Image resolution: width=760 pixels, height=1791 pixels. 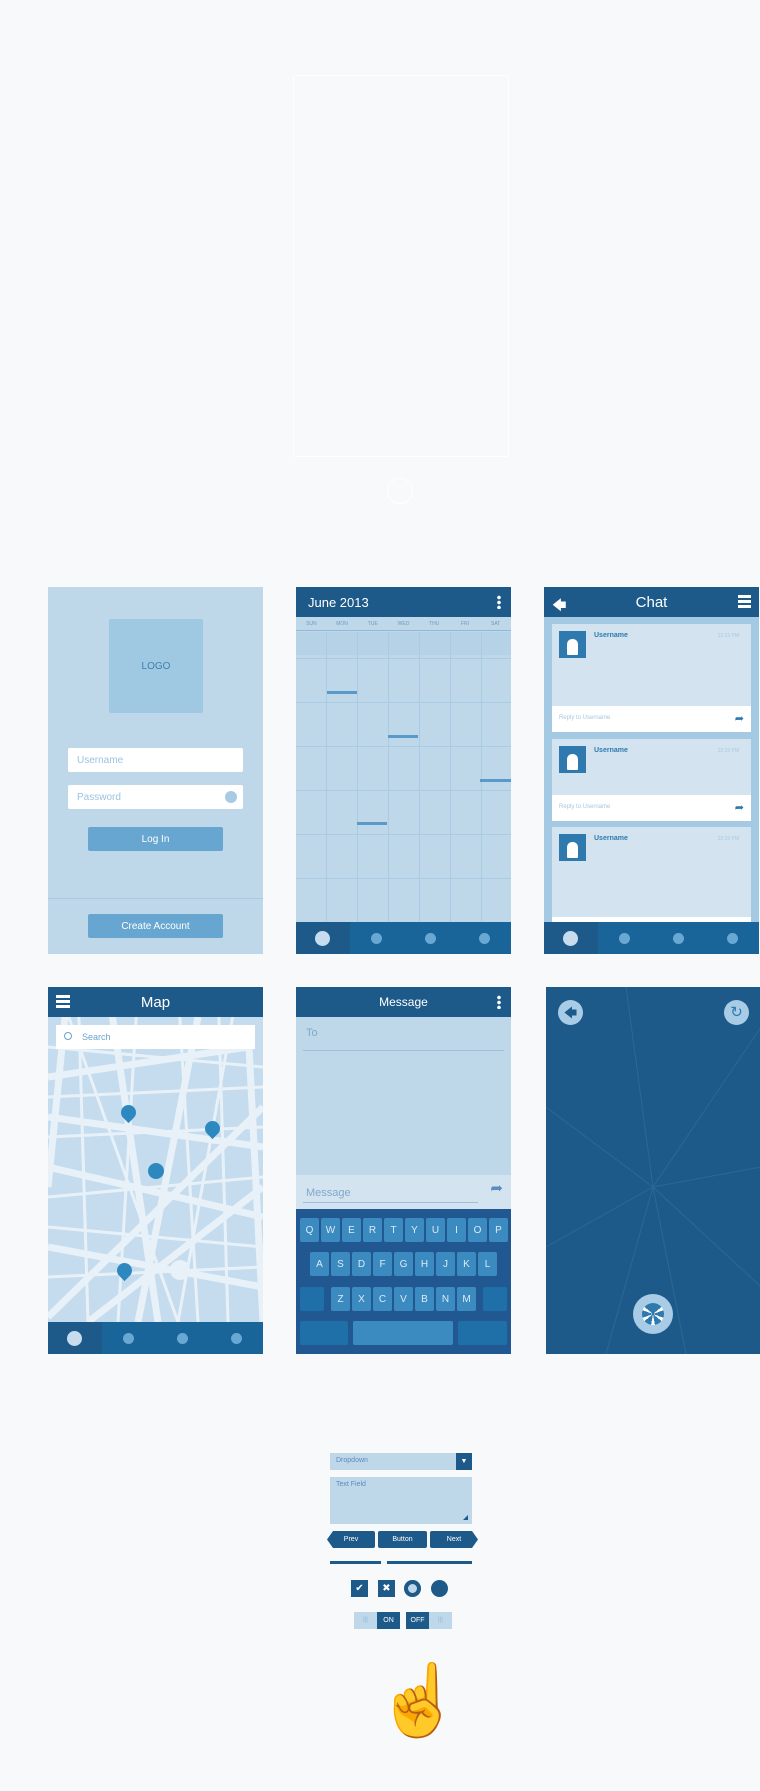 What do you see at coordinates (403, 1333) in the screenshot?
I see `space-key` at bounding box center [403, 1333].